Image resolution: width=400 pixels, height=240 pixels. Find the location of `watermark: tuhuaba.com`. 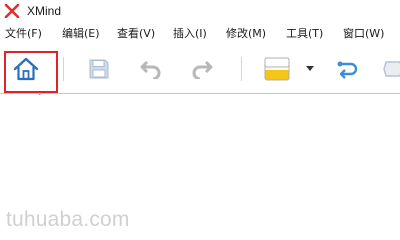

watermark: tuhuaba.com is located at coordinates (68, 219).